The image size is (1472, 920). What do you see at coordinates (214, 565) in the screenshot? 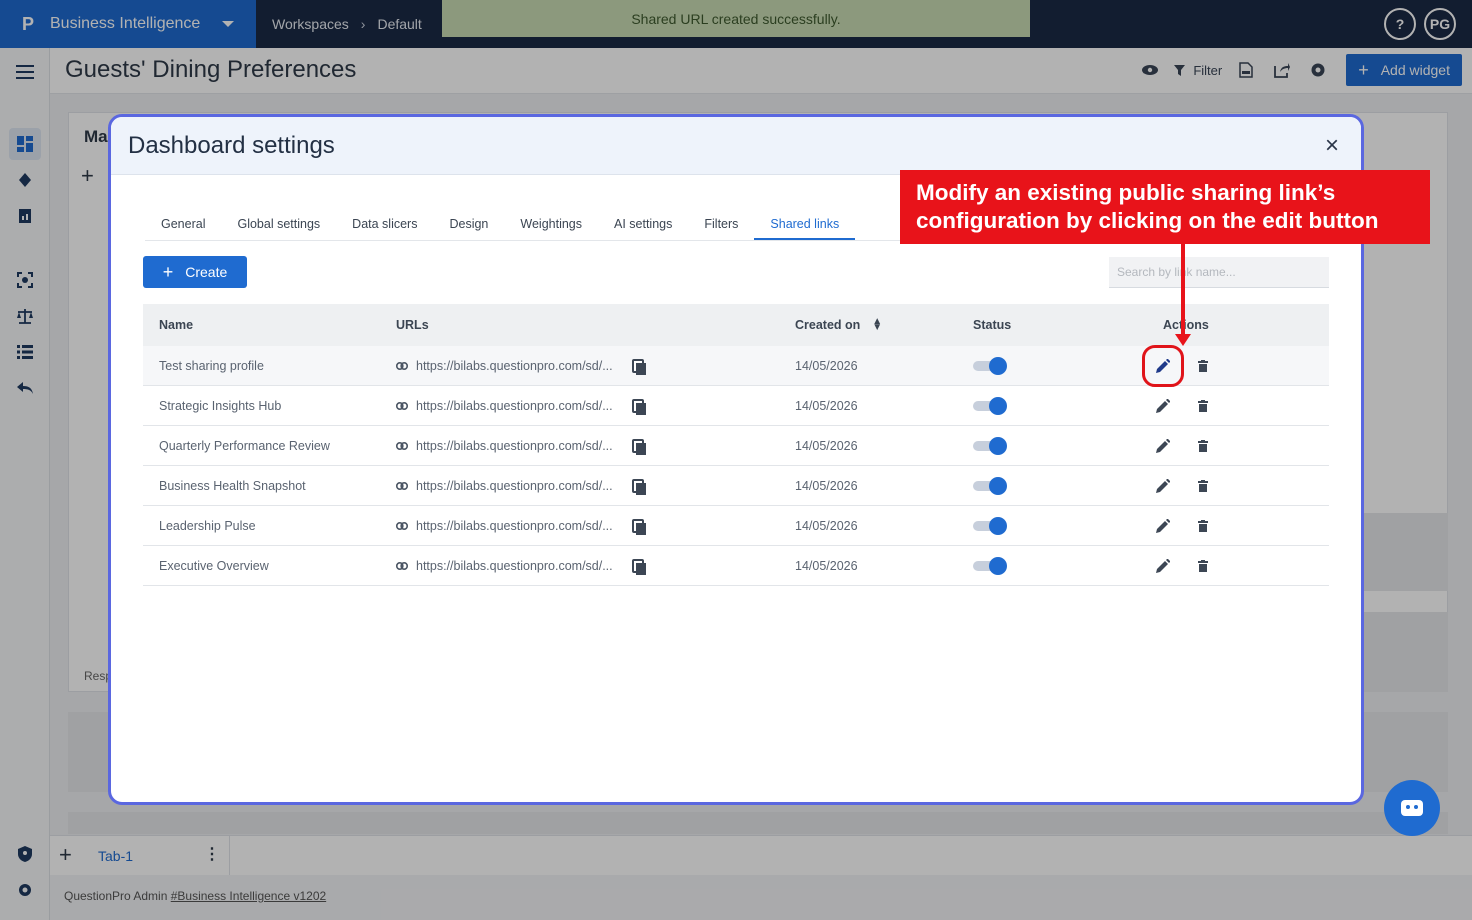
I see `row-name: Executive Overview` at bounding box center [214, 565].